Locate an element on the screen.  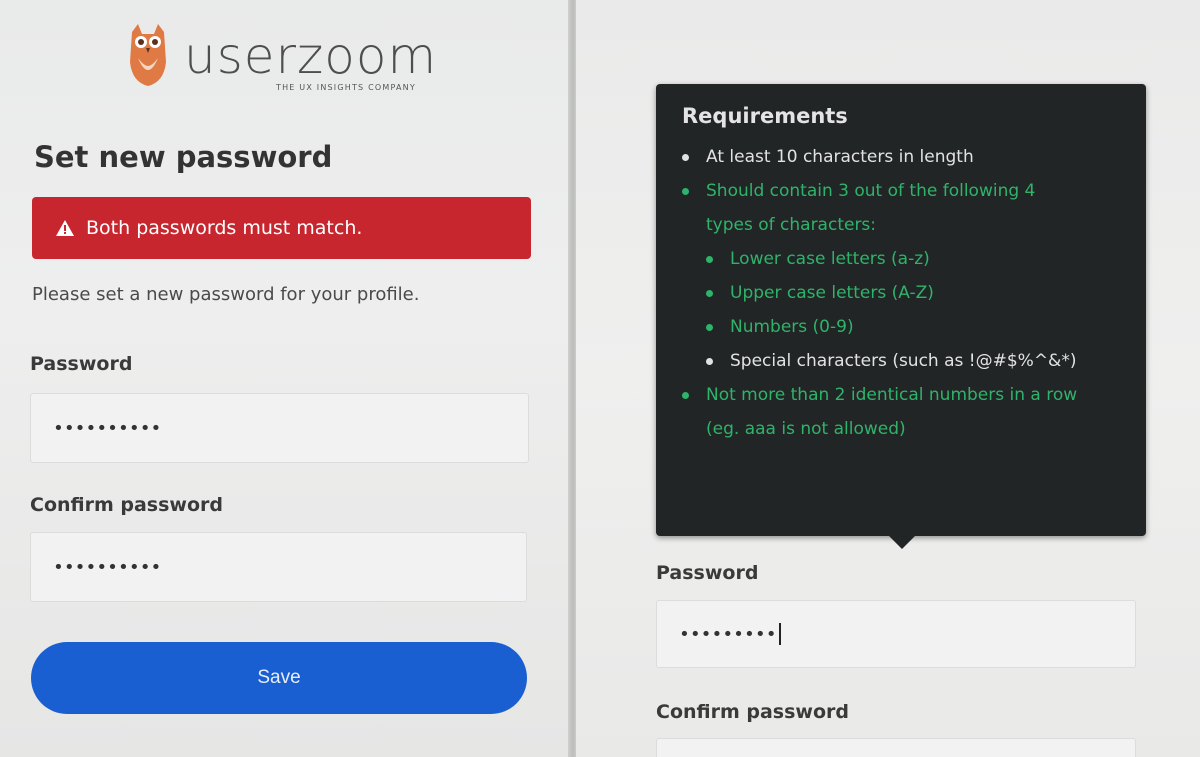
right-confirm-password-label: Confirm password is located at coordinates (753, 712).